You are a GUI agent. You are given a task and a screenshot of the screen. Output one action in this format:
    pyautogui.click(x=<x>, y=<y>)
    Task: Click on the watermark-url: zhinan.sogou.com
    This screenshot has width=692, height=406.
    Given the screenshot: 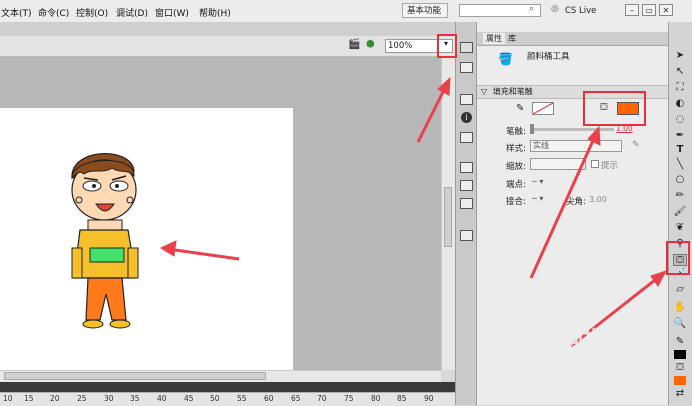 What is the action you would take?
    pyautogui.click(x=564, y=362)
    